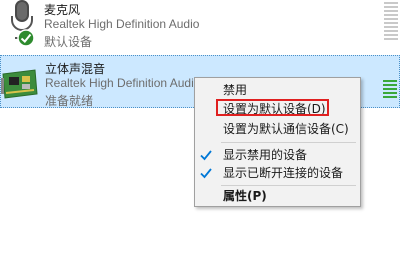 This screenshot has width=400, height=266. I want to click on device-name: 麦克风, so click(62, 10).